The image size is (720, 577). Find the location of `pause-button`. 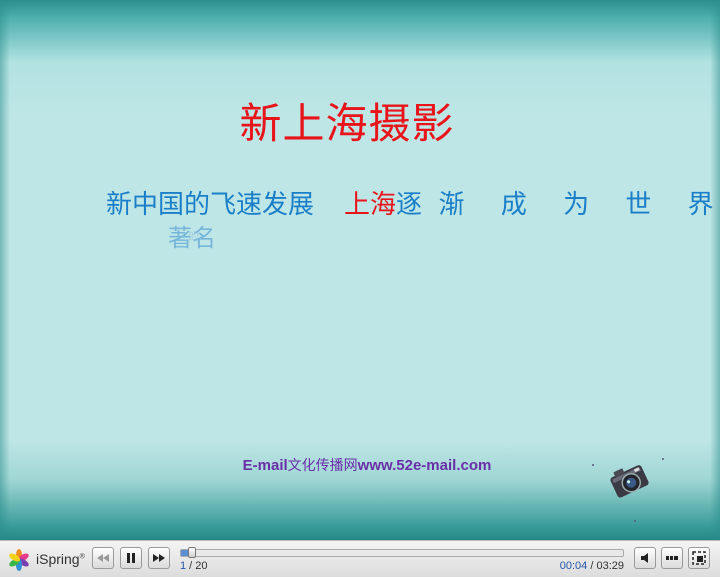

pause-button is located at coordinates (131, 558).